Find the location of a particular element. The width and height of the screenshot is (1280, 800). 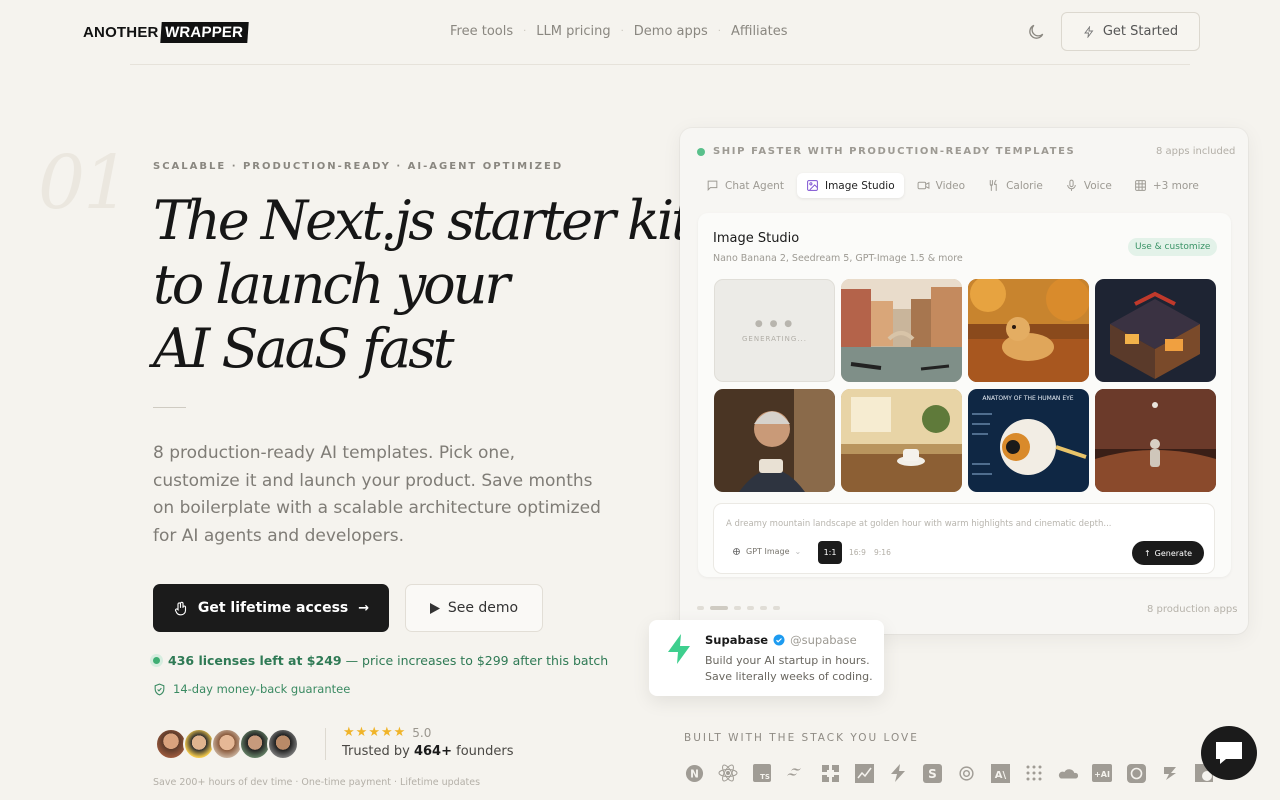

tab-calorie: Calorie is located at coordinates (1015, 185).